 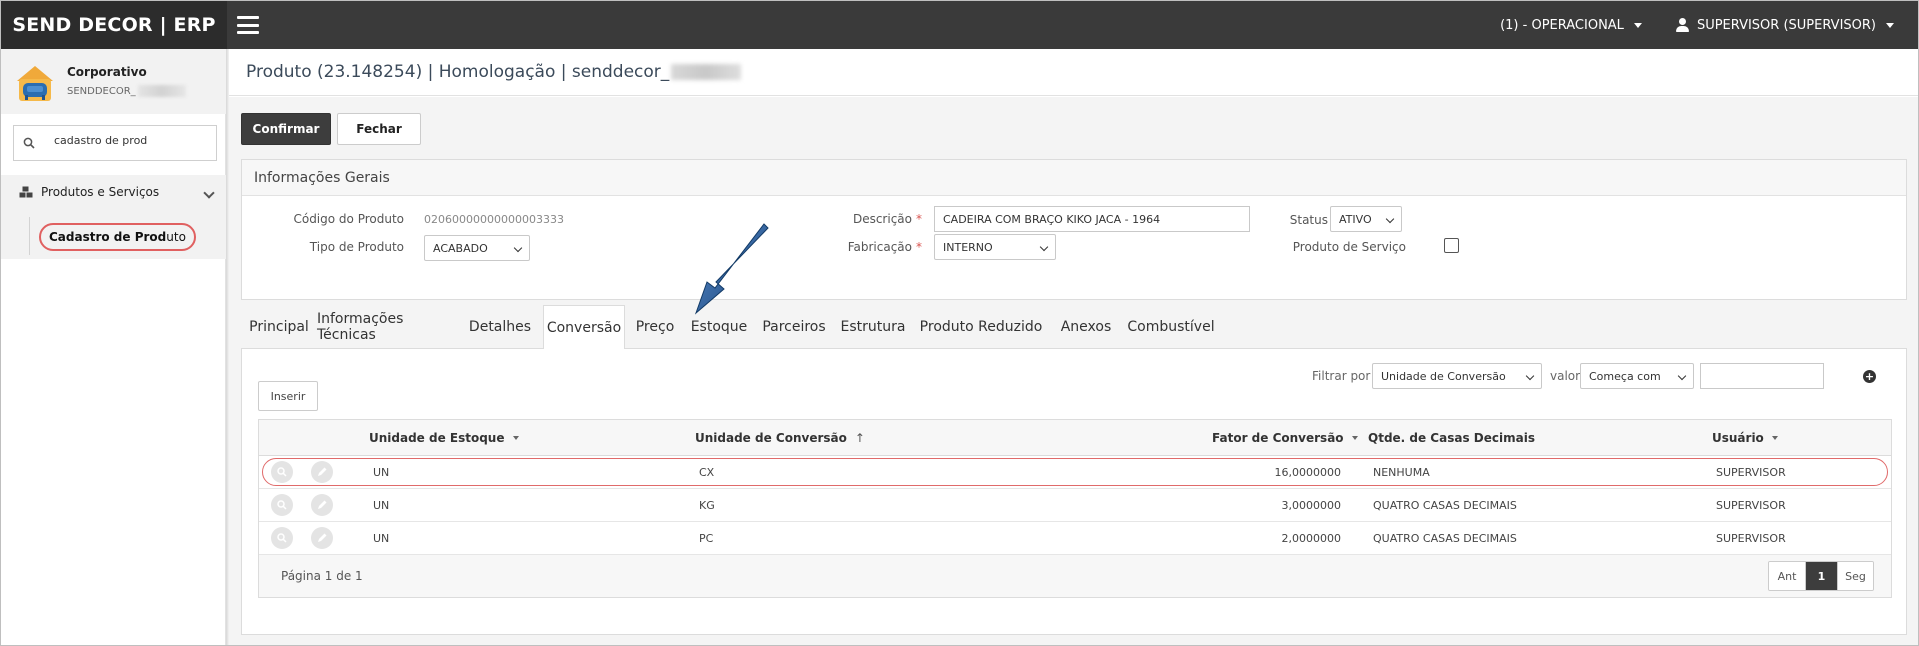 I want to click on profile-name: Corporativo, so click(x=107, y=72).